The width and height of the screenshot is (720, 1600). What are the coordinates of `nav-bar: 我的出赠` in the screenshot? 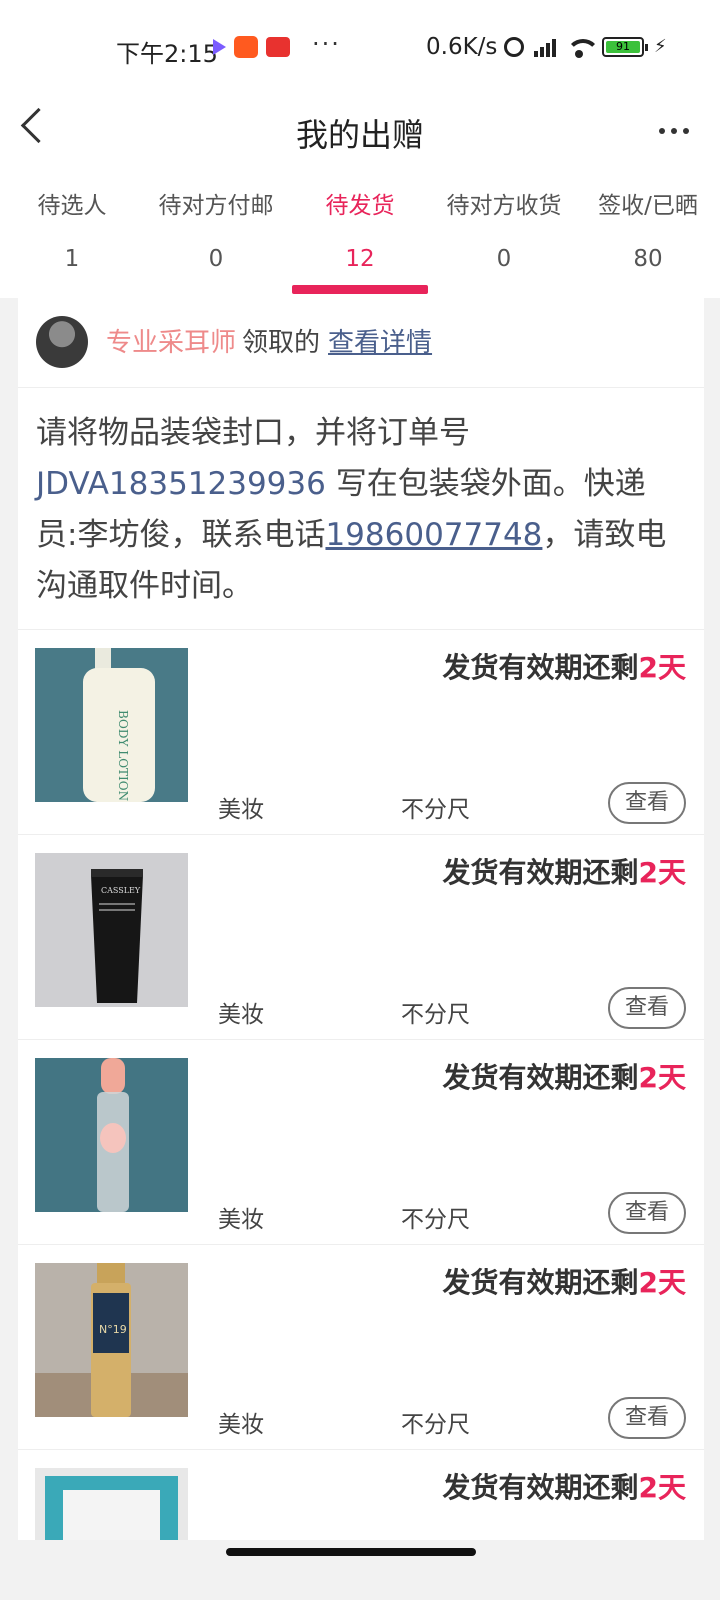 It's located at (360, 133).